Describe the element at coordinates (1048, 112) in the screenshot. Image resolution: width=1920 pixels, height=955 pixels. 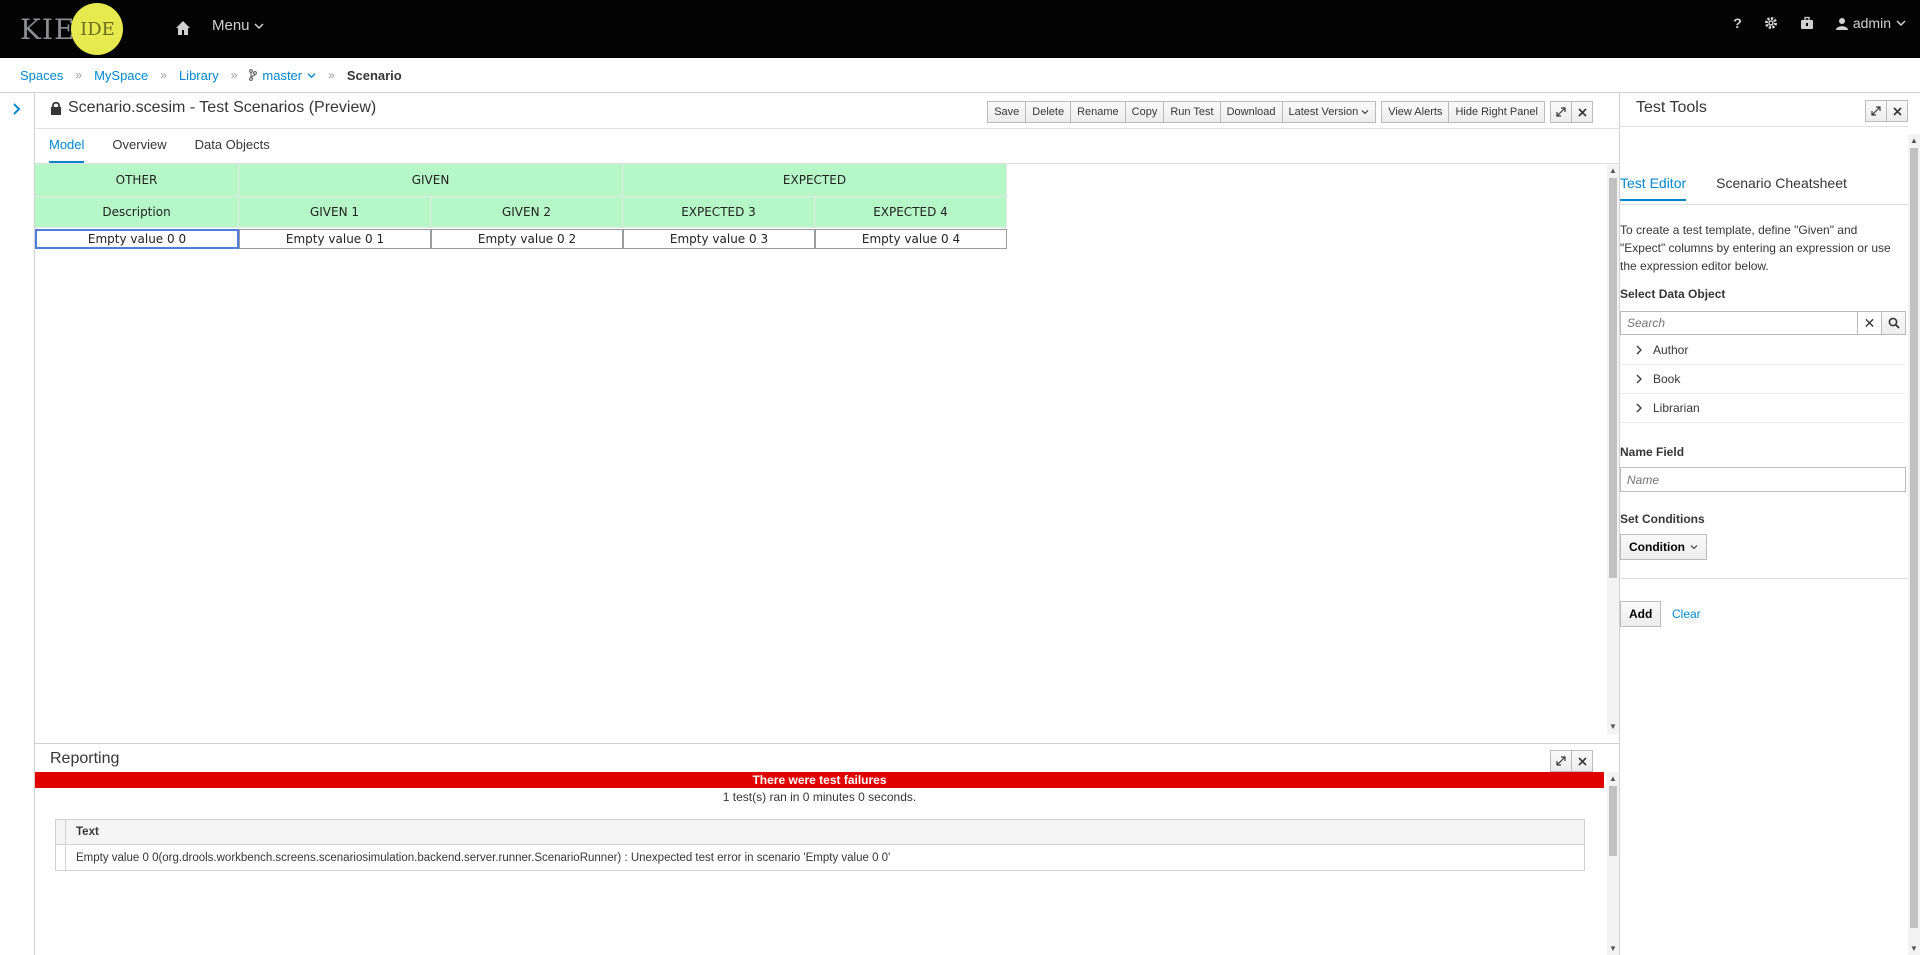
I see `delete-button: Delete` at that location.